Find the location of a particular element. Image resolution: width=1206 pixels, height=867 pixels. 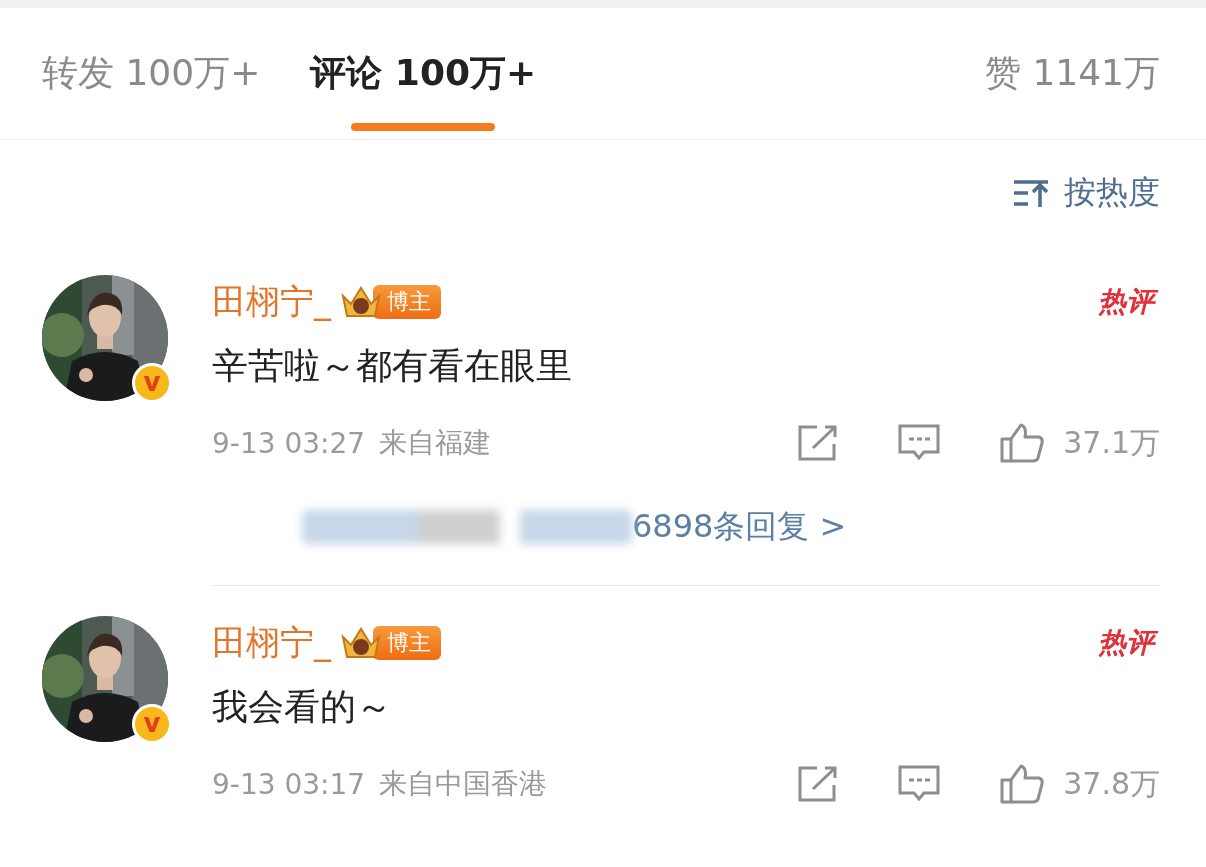

replies-link: 6898条回复 > is located at coordinates (739, 527).